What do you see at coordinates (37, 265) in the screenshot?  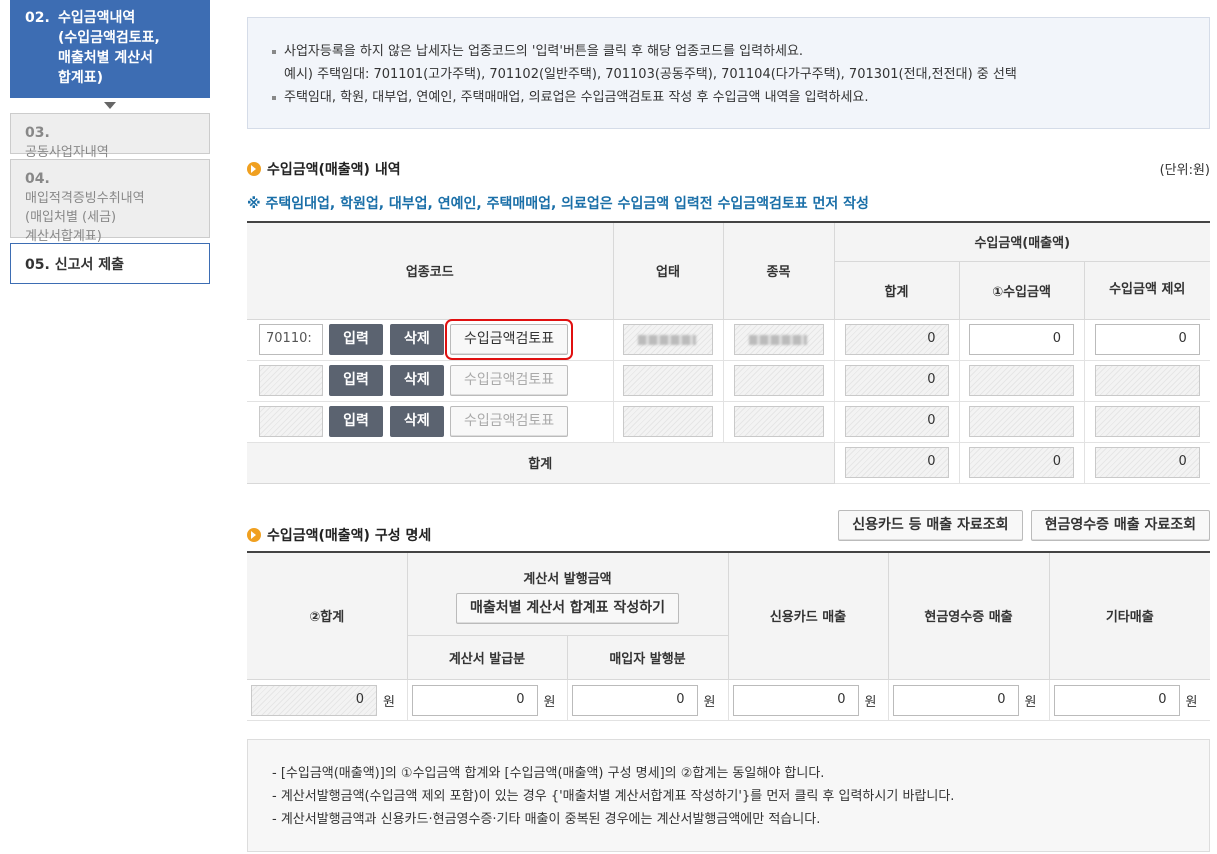 I see `step-number: 05.` at bounding box center [37, 265].